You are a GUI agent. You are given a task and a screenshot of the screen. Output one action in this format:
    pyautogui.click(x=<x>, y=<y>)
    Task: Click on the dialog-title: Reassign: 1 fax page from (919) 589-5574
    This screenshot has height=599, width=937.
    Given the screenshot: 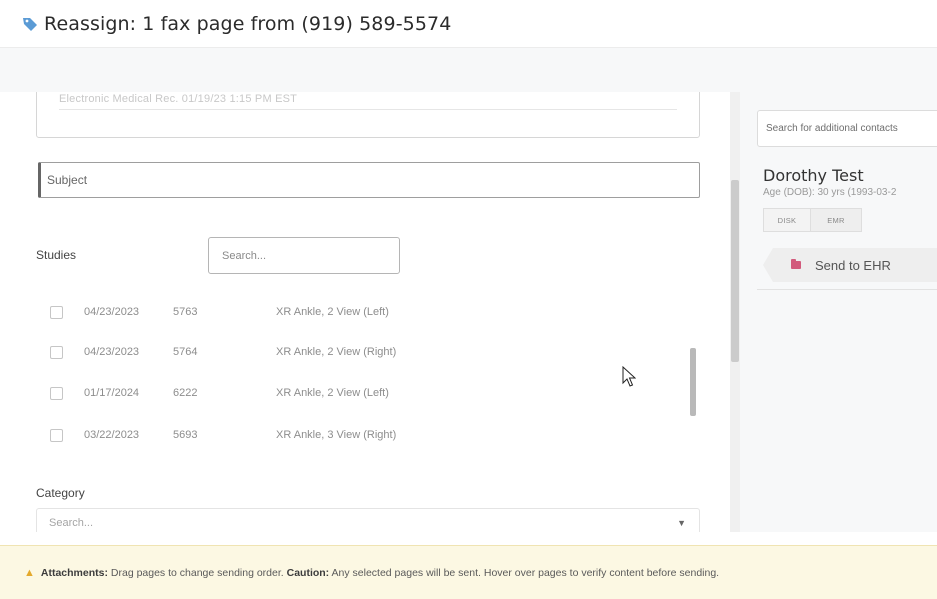 What is the action you would take?
    pyautogui.click(x=248, y=23)
    